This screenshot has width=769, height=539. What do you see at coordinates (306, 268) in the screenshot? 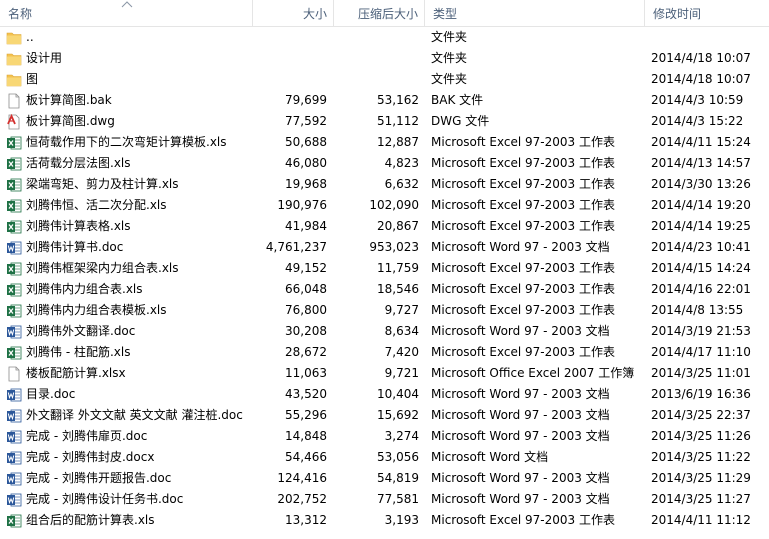
I see `file-size: 49,152` at bounding box center [306, 268].